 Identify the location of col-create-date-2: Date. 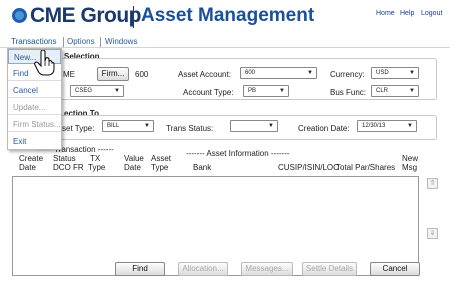
(27, 167).